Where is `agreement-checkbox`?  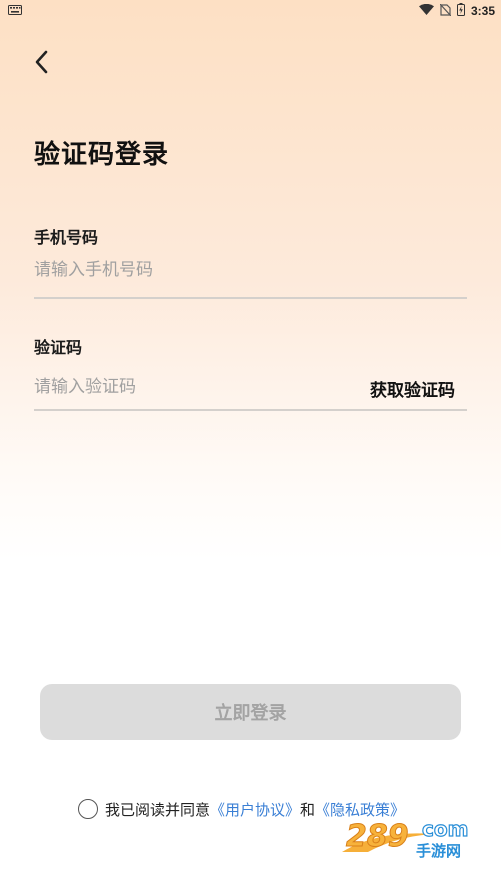
agreement-checkbox is located at coordinates (88, 809).